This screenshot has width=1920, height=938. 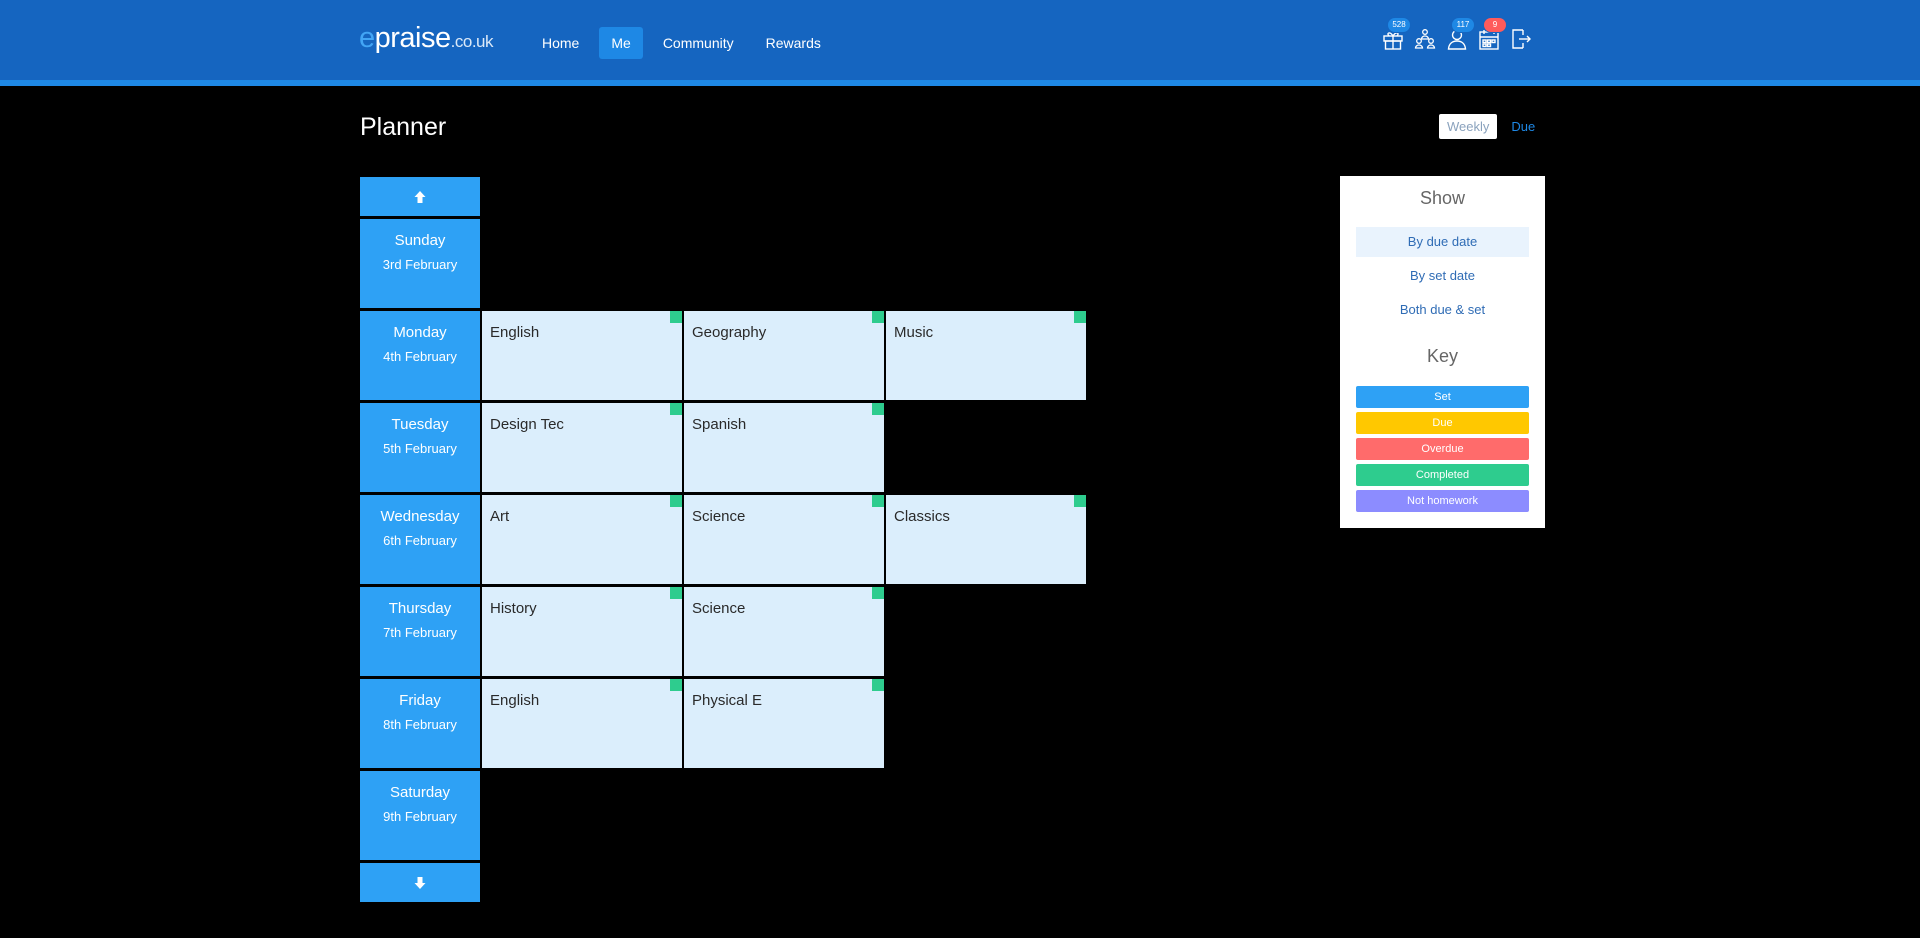 I want to click on gift-badge: 528, so click(x=1399, y=25).